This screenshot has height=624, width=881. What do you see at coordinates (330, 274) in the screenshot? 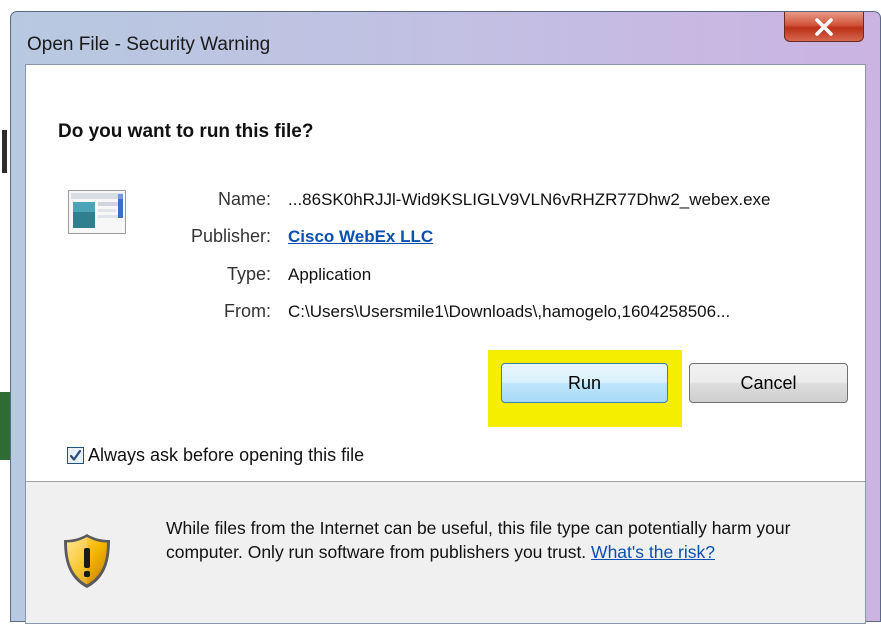
I see `type-value: Application` at bounding box center [330, 274].